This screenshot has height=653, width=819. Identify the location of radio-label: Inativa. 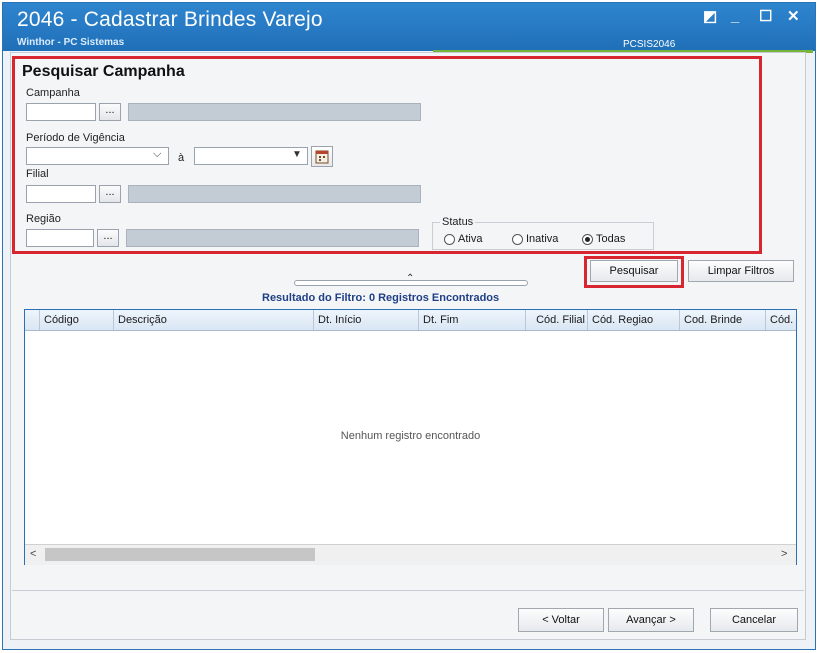
(542, 239).